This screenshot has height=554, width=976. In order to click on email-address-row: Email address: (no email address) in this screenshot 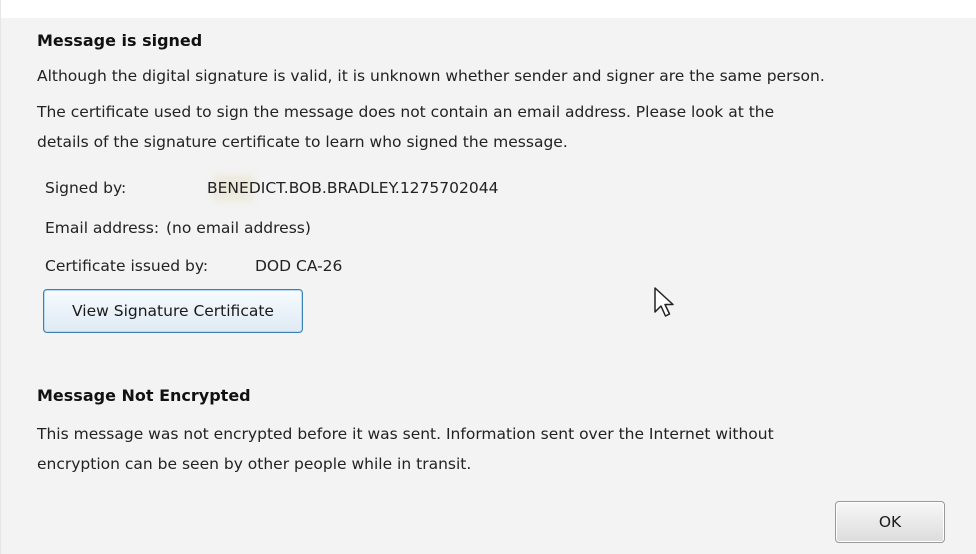, I will do `click(178, 228)`.